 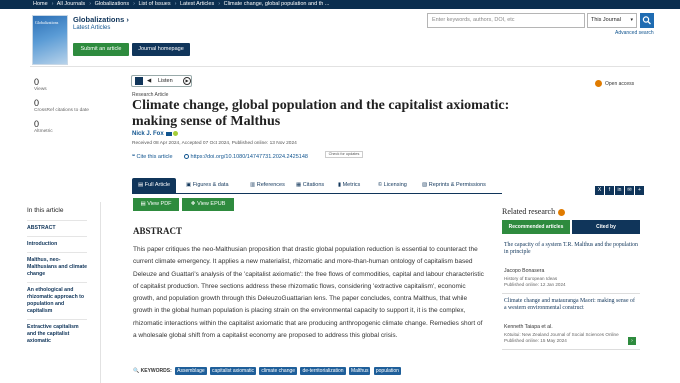 What do you see at coordinates (606, 227) in the screenshot?
I see `tab-cited-by: Cited by` at bounding box center [606, 227].